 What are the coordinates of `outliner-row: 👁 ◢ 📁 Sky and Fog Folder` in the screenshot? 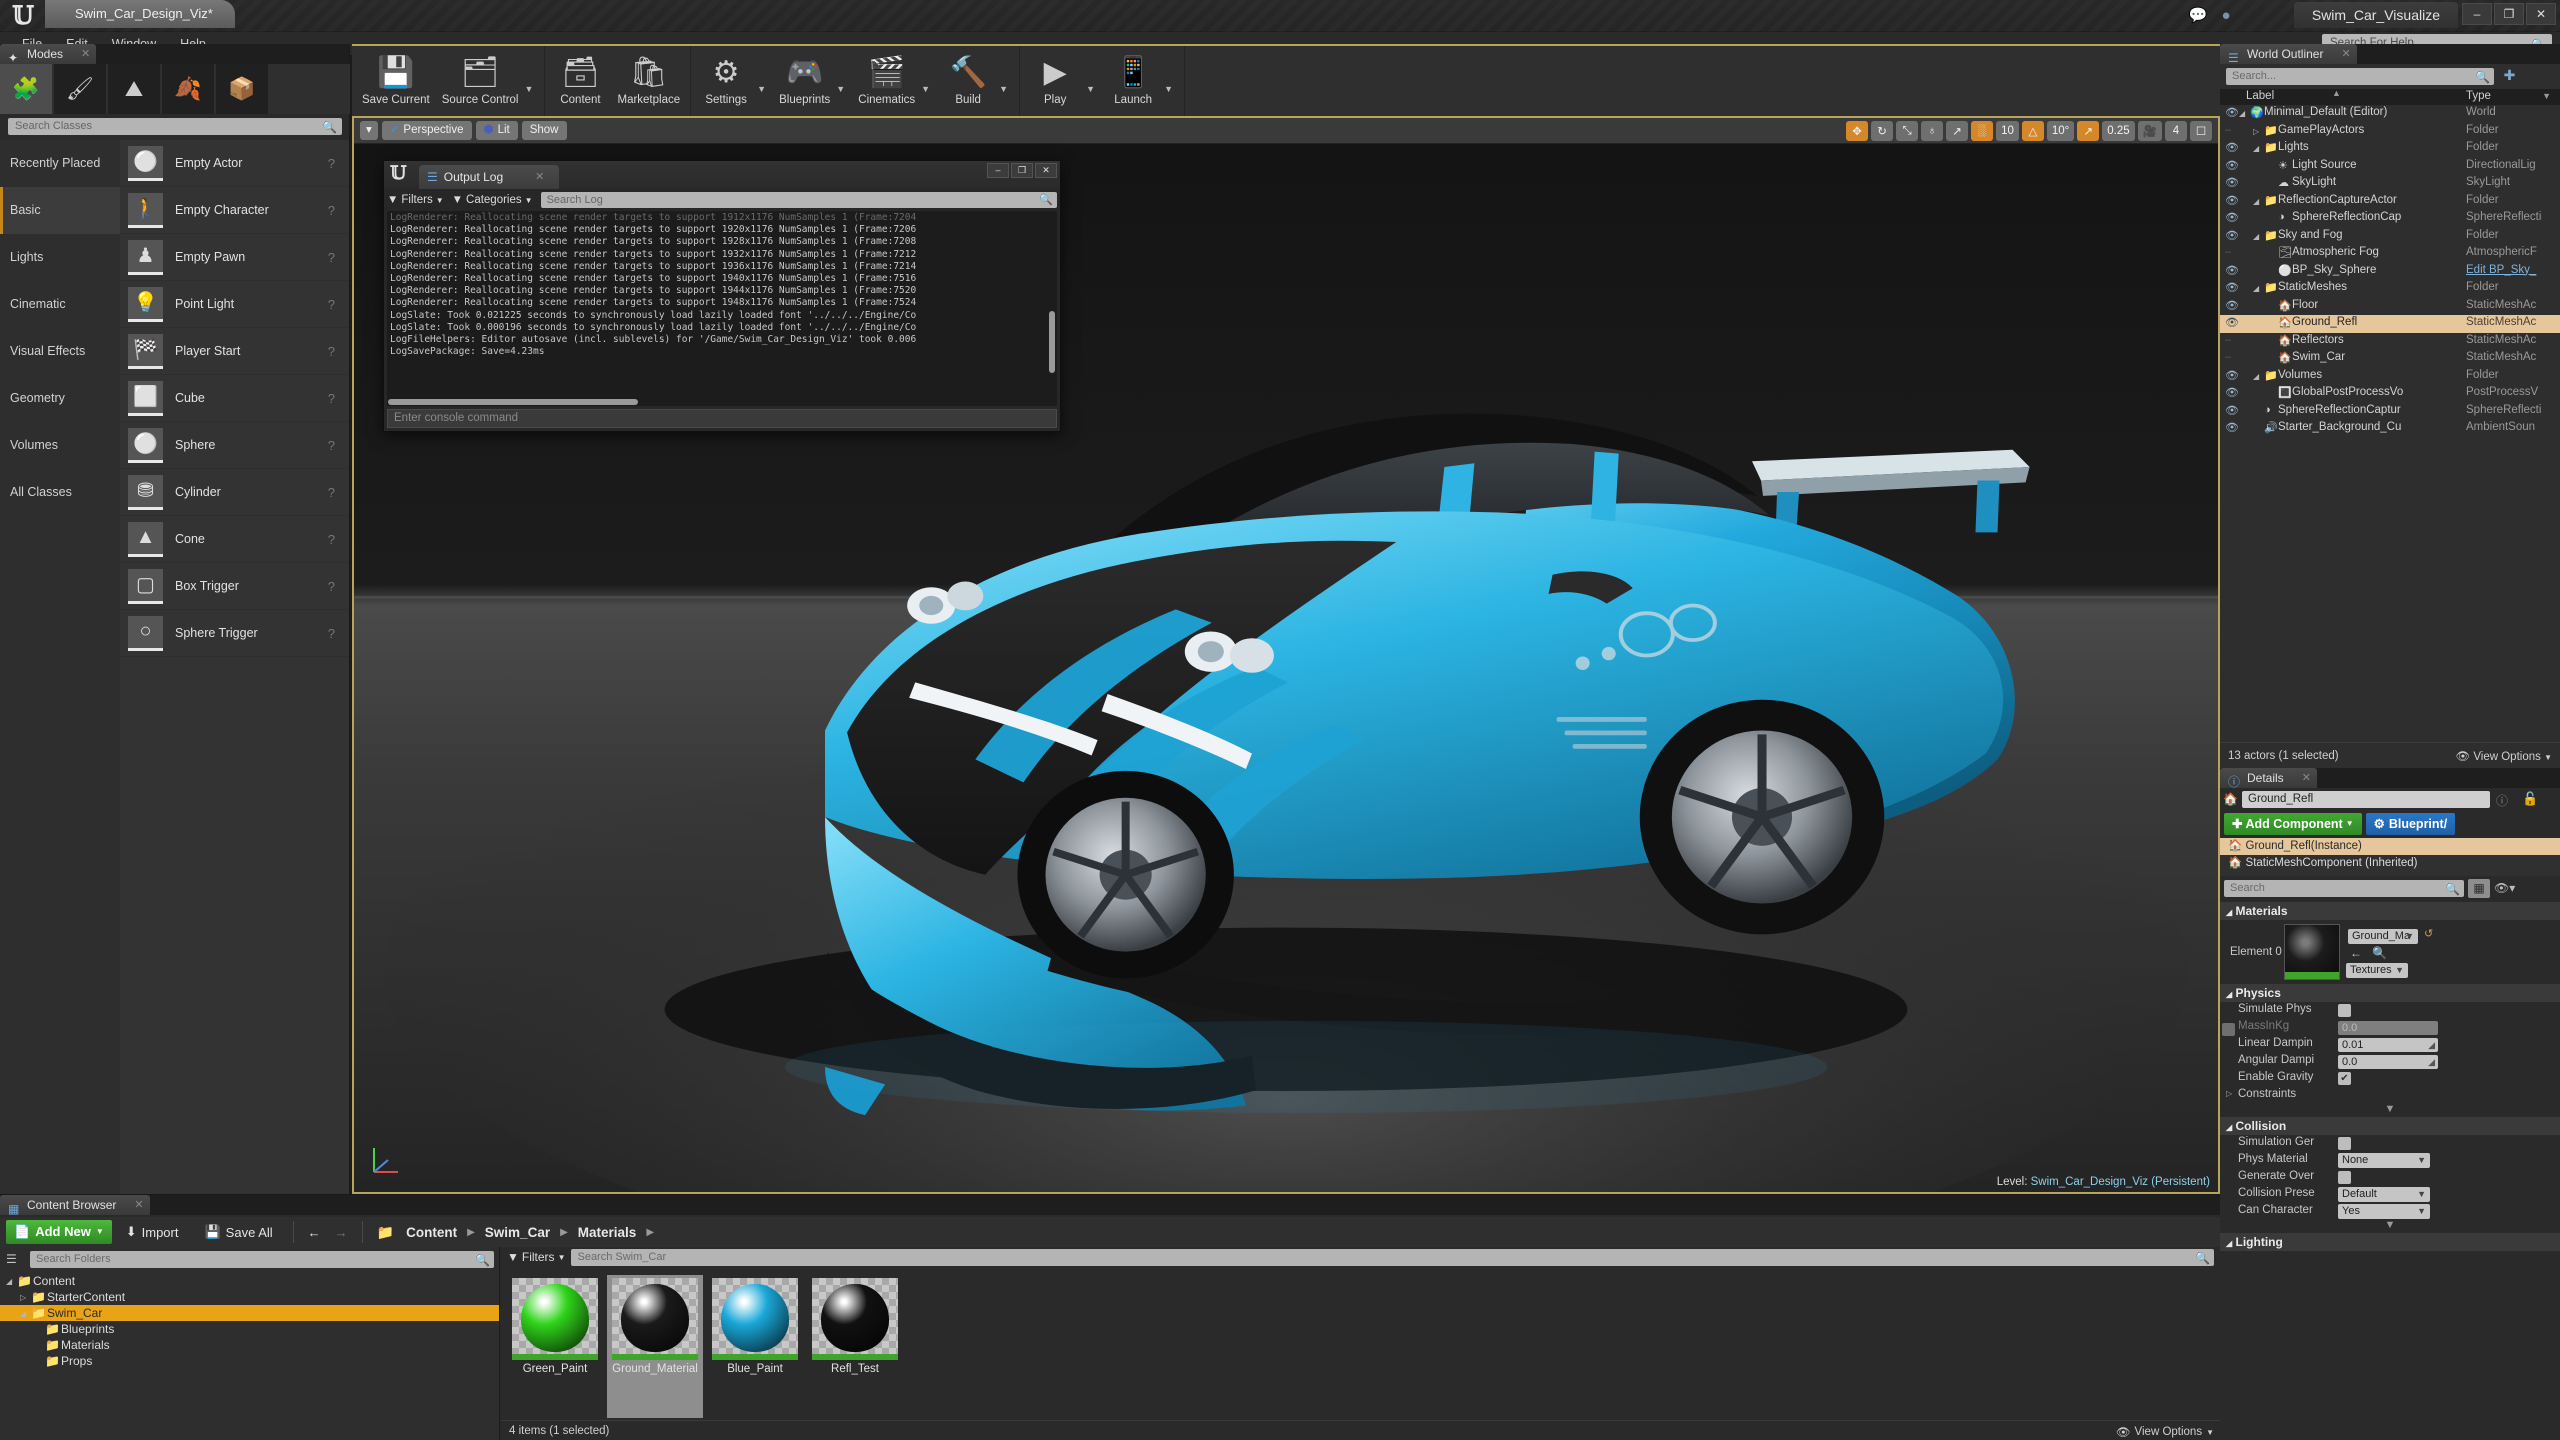 It's located at (2390, 237).